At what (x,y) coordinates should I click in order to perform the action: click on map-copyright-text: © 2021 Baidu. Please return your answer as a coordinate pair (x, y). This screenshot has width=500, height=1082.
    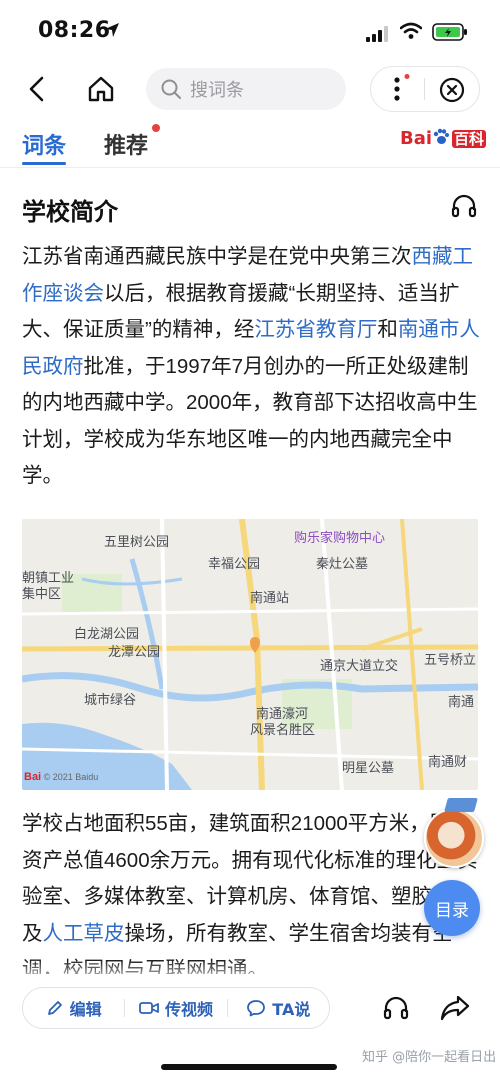
    Looking at the image, I should click on (71, 777).